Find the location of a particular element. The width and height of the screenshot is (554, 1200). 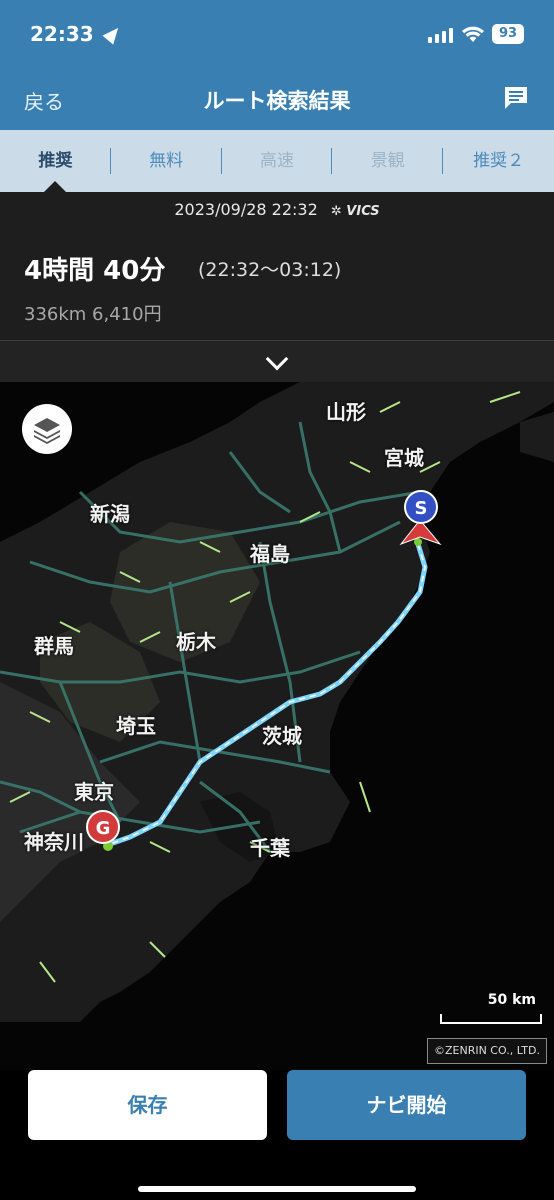

status-bar: 22:33 93 is located at coordinates (277, 35).